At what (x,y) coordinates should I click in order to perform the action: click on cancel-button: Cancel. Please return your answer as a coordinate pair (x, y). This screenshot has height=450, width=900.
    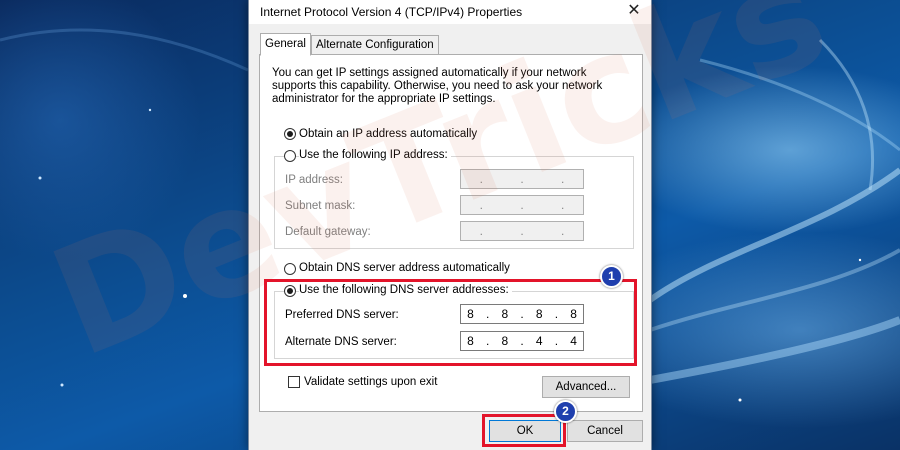
    Looking at the image, I should click on (605, 431).